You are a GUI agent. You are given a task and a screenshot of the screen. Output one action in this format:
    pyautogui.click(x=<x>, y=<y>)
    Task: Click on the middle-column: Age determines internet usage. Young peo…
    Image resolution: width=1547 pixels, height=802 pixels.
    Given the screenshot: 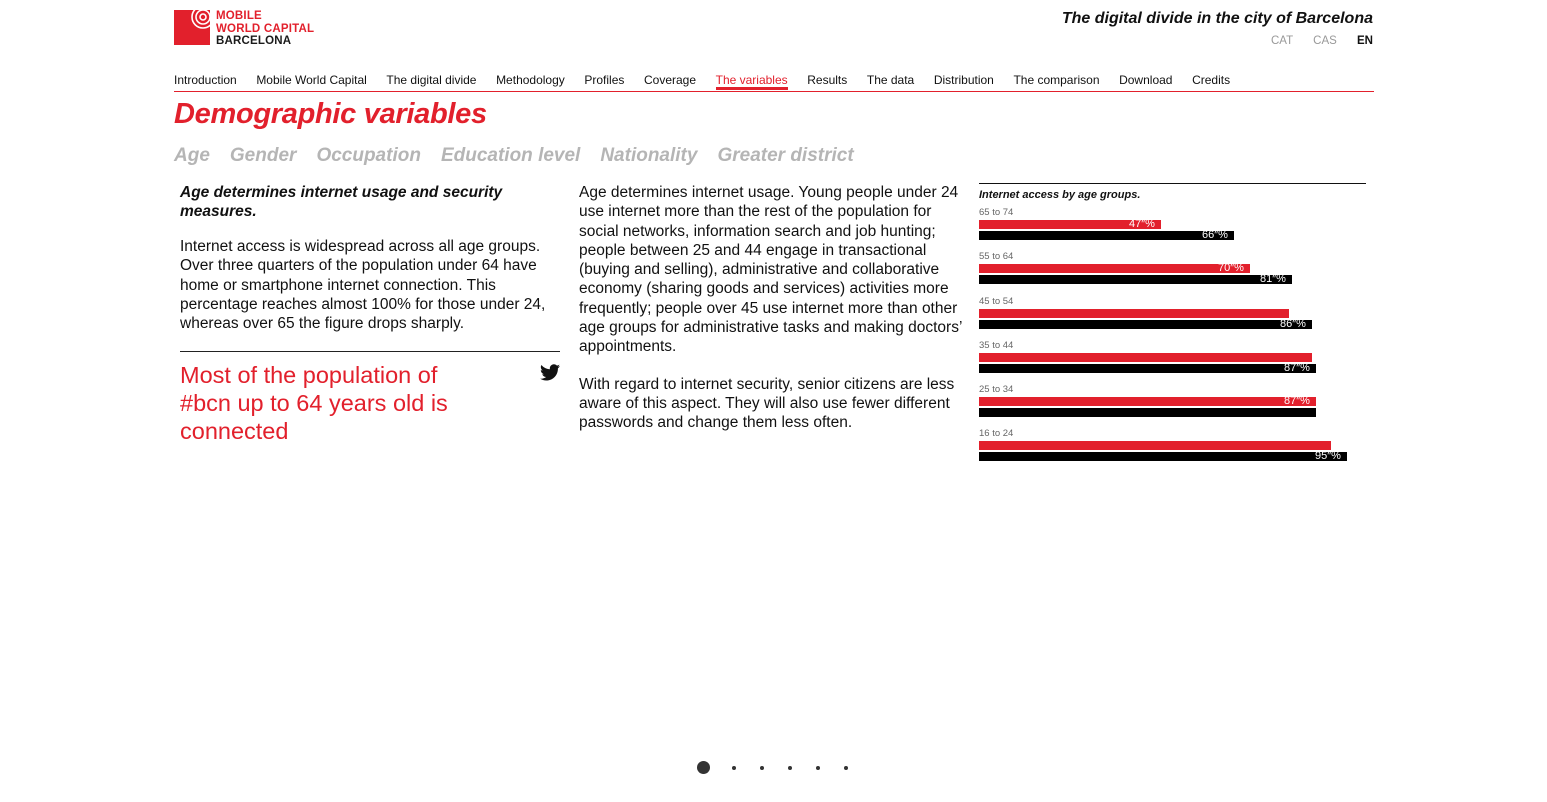 What is the action you would take?
    pyautogui.click(x=771, y=317)
    